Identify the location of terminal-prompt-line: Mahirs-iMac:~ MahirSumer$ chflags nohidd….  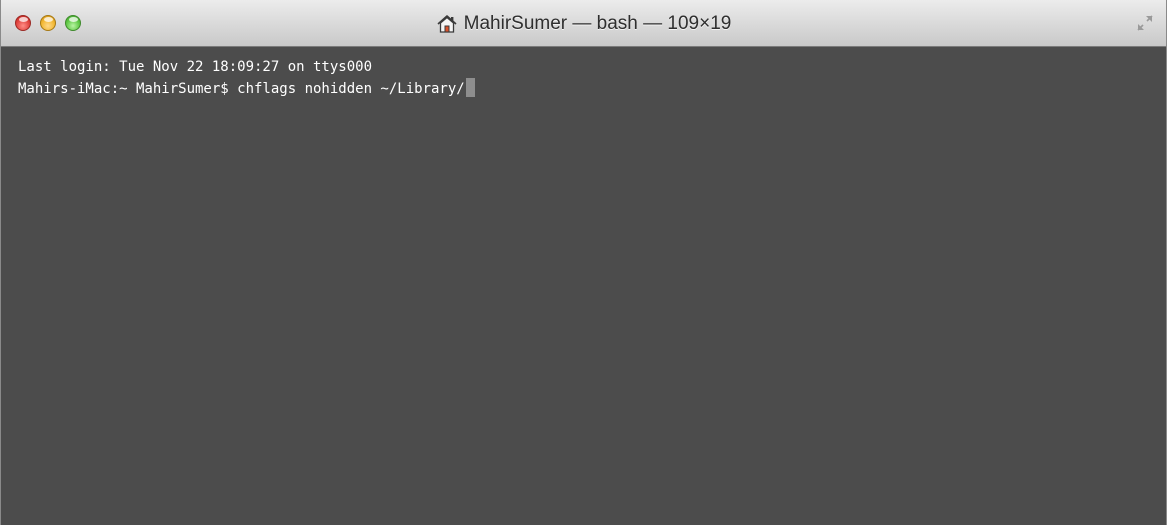
(592, 89).